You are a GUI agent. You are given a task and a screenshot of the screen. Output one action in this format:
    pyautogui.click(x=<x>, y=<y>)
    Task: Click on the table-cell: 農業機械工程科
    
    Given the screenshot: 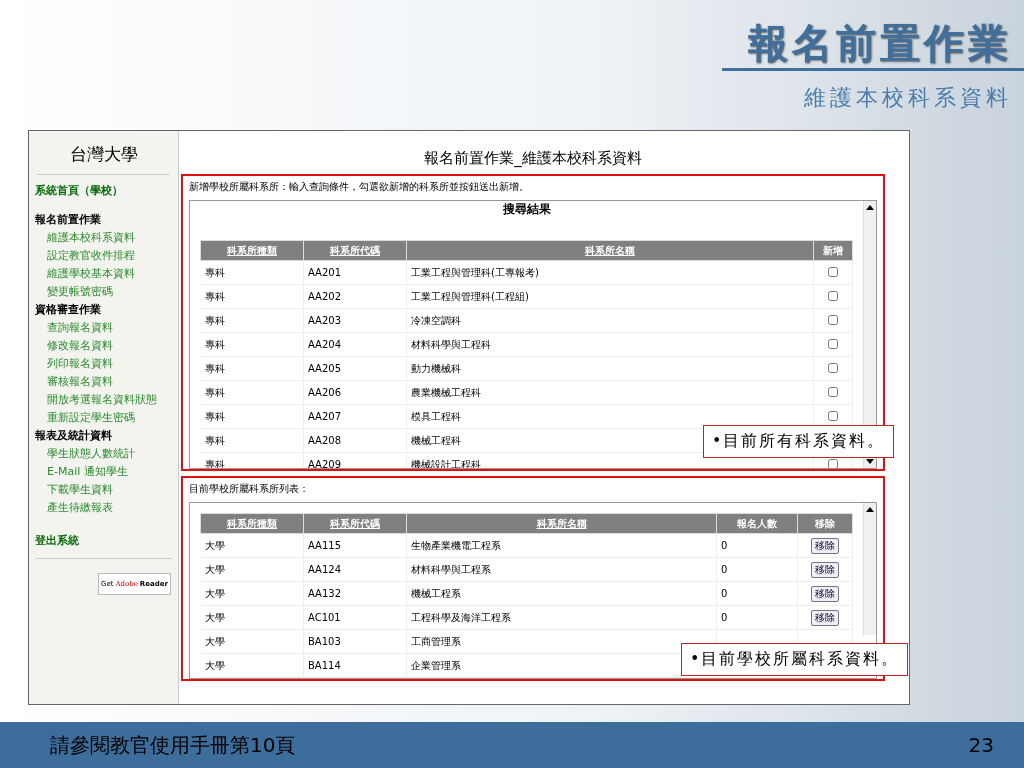 What is the action you would take?
    pyautogui.click(x=610, y=392)
    